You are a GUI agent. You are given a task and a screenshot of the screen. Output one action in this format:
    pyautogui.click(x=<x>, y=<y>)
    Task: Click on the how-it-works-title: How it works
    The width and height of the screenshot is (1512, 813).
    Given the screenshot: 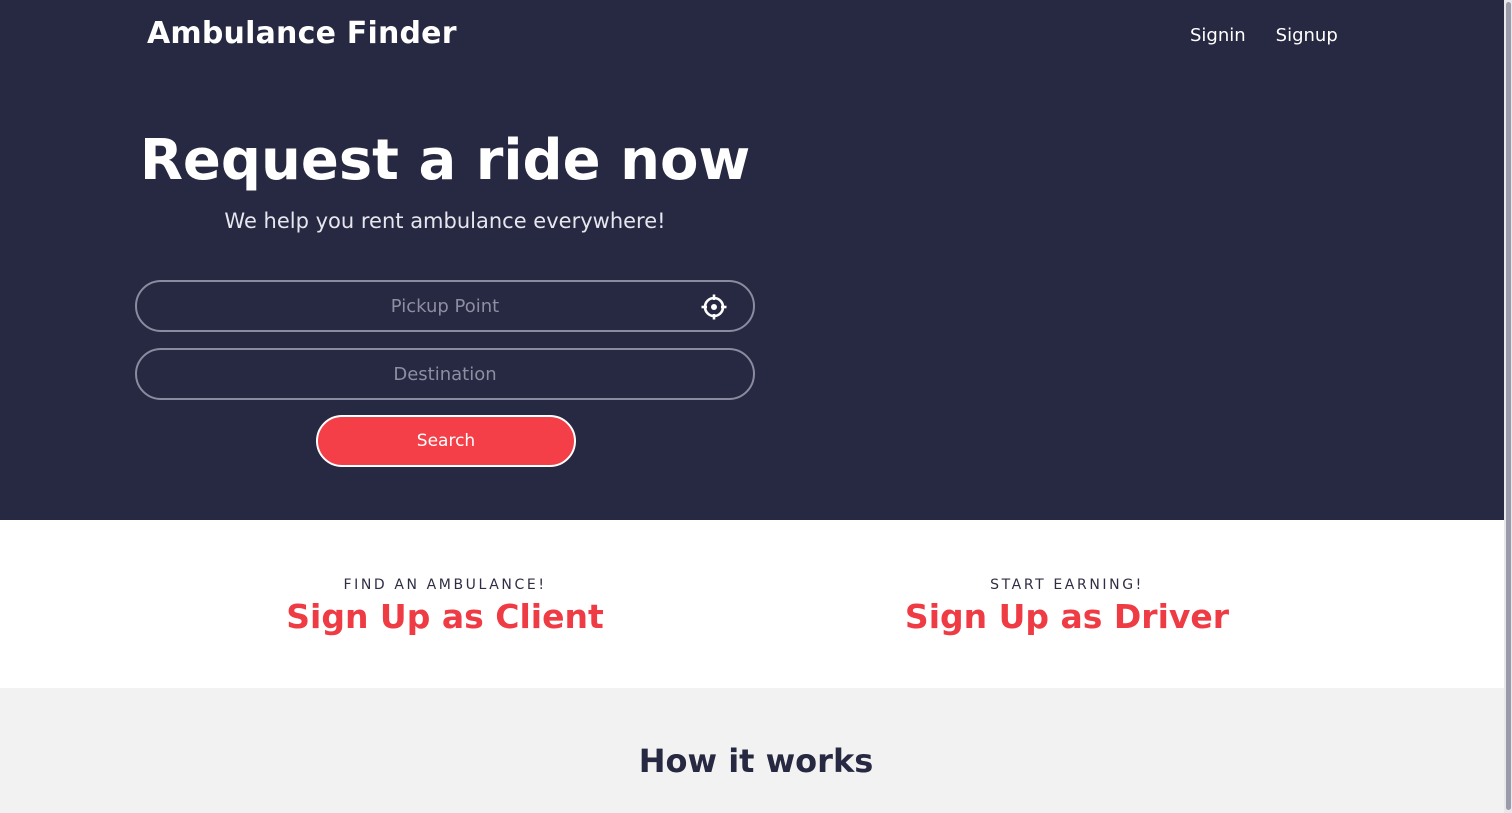 What is the action you would take?
    pyautogui.click(x=756, y=761)
    